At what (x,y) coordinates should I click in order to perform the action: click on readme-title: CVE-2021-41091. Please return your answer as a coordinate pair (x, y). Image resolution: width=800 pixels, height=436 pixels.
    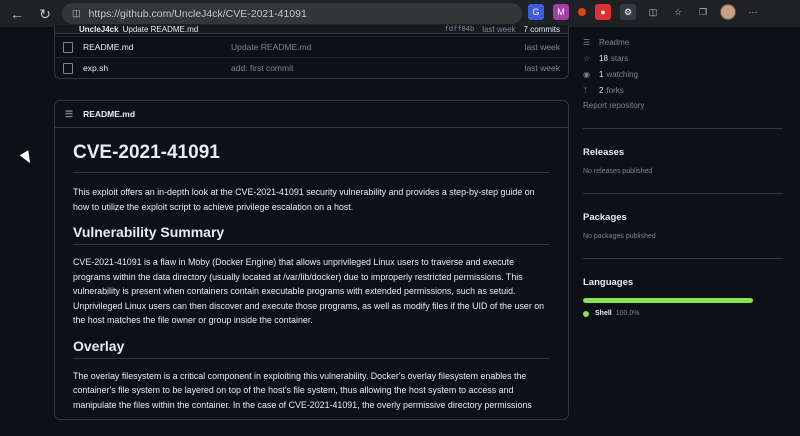
    Looking at the image, I should click on (311, 157).